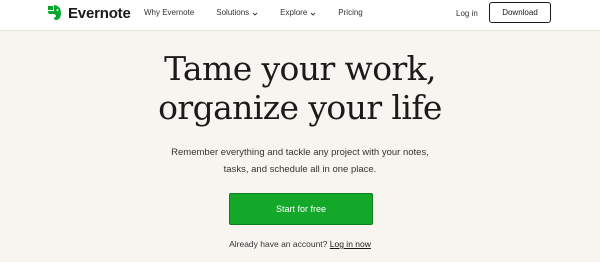 This screenshot has height=262, width=600. Describe the element at coordinates (300, 169) in the screenshot. I see `subtext-line-2: tasks, and schedule all in one place.` at that location.